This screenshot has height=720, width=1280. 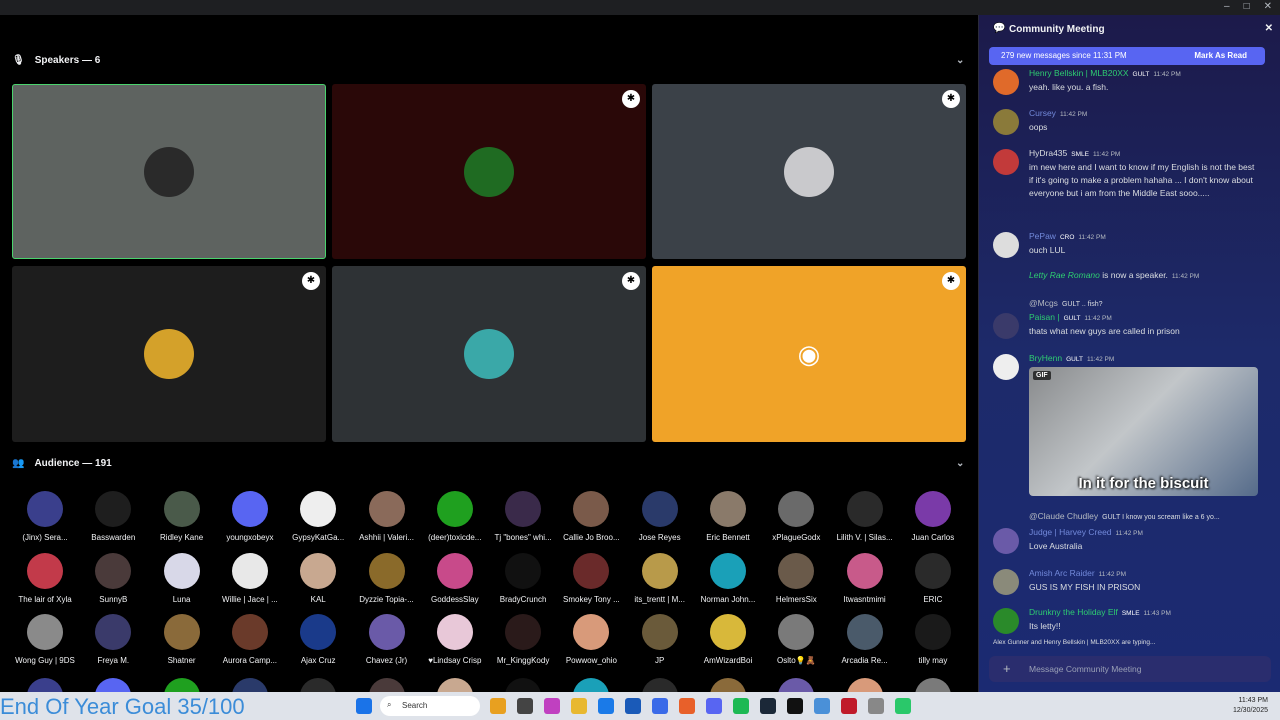 I want to click on chat-username: @Claude Chudley, so click(x=1063, y=516).